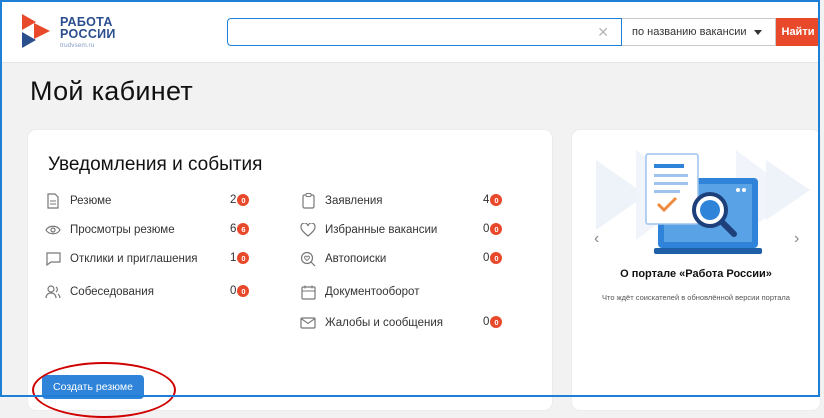 The height and width of the screenshot is (418, 824). Describe the element at coordinates (308, 259) in the screenshot. I see `search-heart-icon` at that location.